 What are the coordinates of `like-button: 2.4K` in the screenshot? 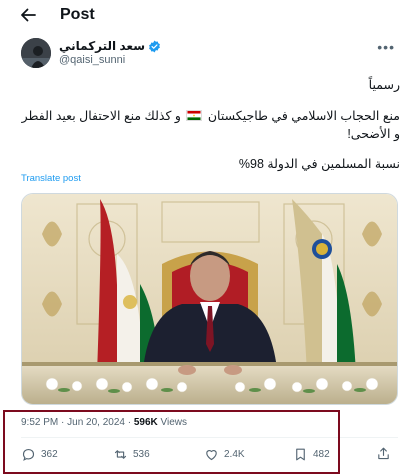 It's located at (224, 454).